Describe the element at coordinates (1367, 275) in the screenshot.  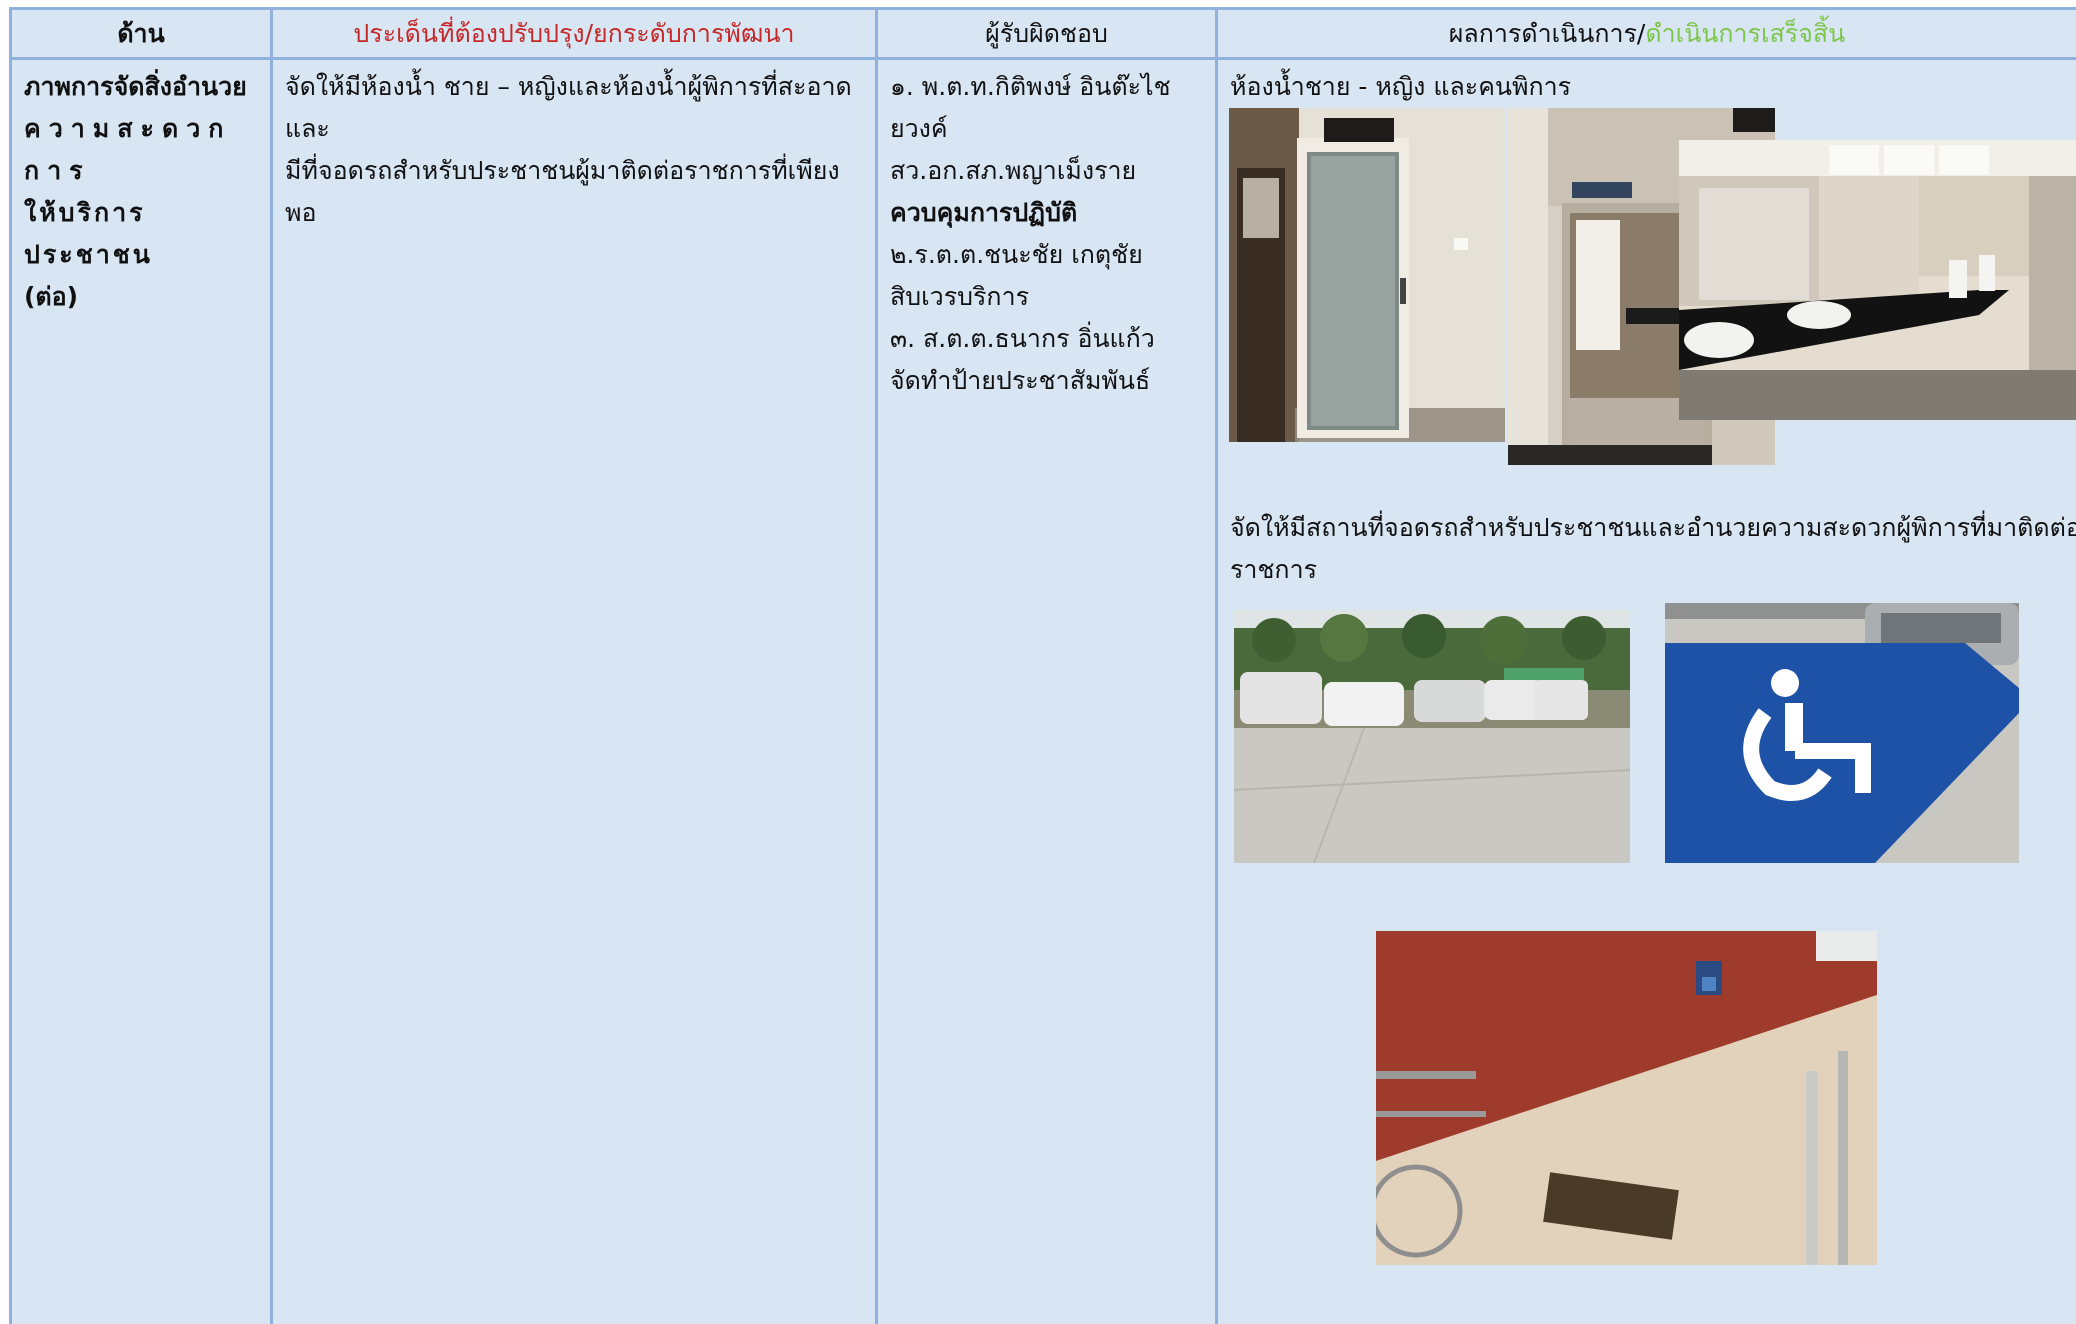
I see `restroom-door-photo` at that location.